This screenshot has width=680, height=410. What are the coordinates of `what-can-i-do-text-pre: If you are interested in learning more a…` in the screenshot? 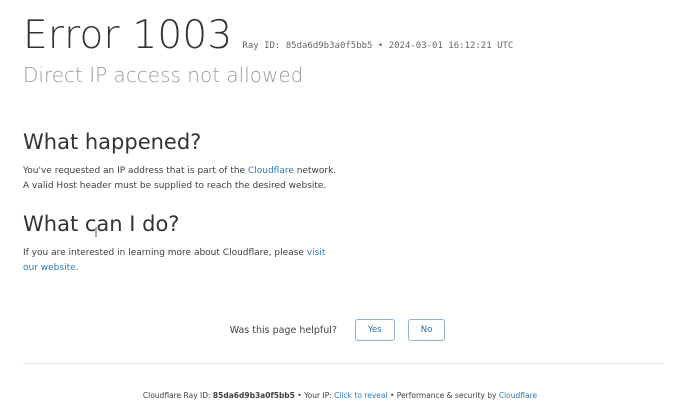 It's located at (165, 253).